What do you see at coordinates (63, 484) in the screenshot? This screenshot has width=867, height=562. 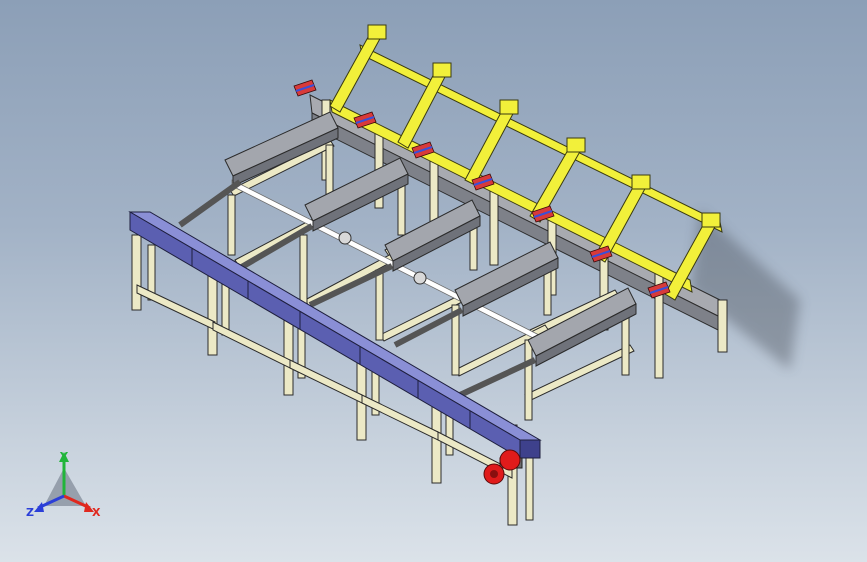 I see `coordinate-triad: Y X Z` at bounding box center [63, 484].